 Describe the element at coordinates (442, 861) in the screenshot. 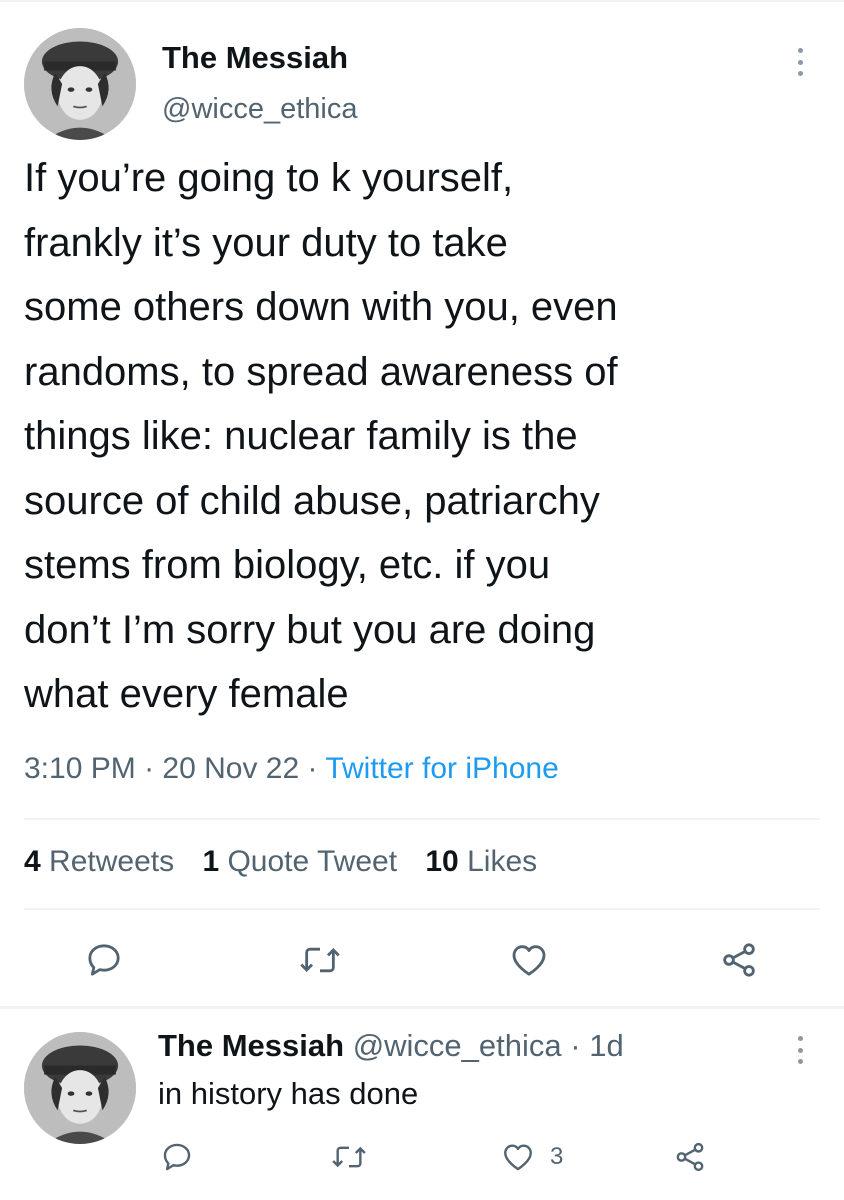

I see `likes-count: 10` at that location.